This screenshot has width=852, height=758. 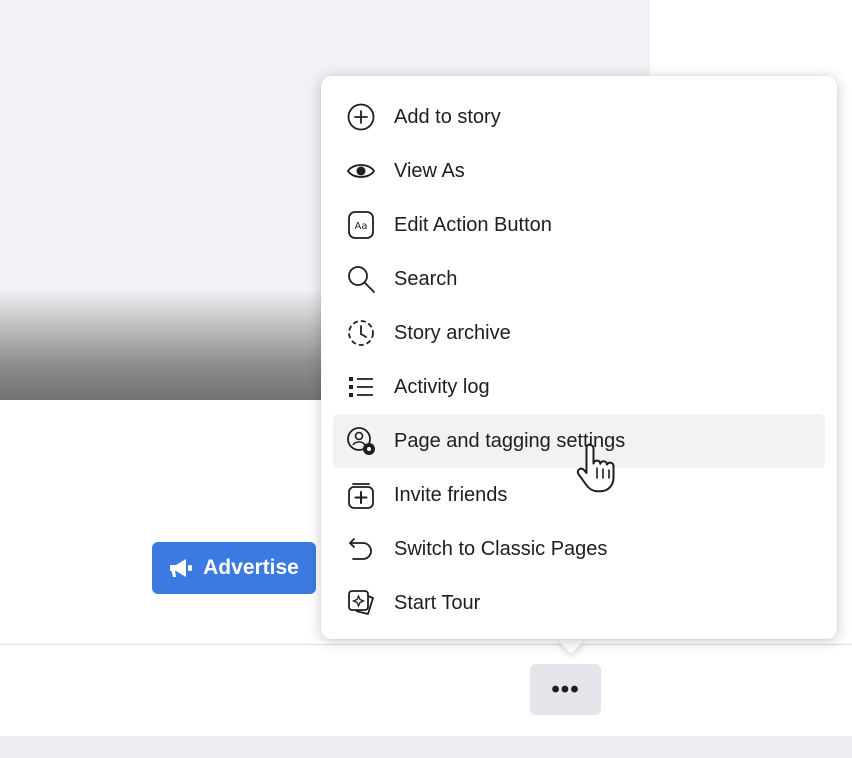 What do you see at coordinates (429, 170) in the screenshot?
I see `menu-item-label: View As` at bounding box center [429, 170].